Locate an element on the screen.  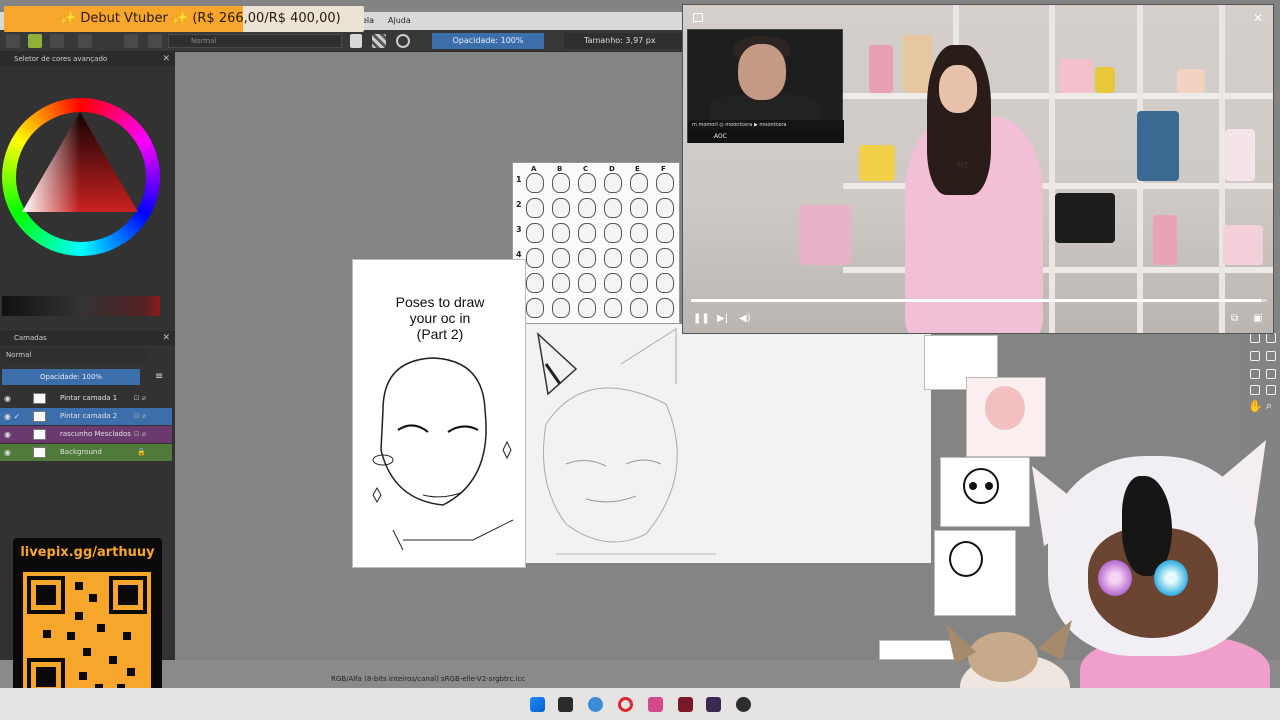
video-controls: ❚❚ ▶| ◀) ⧉ ▣ is located at coordinates (978, 320).